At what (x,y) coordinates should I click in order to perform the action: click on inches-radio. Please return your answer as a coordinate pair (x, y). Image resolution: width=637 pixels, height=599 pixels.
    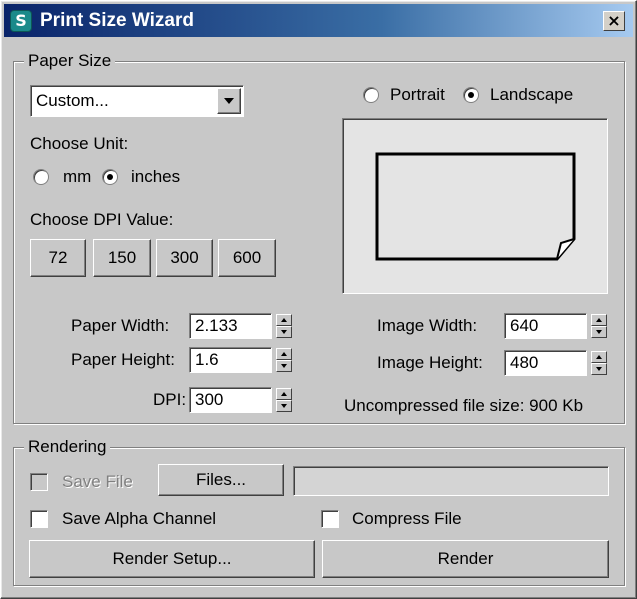
    Looking at the image, I should click on (110, 177).